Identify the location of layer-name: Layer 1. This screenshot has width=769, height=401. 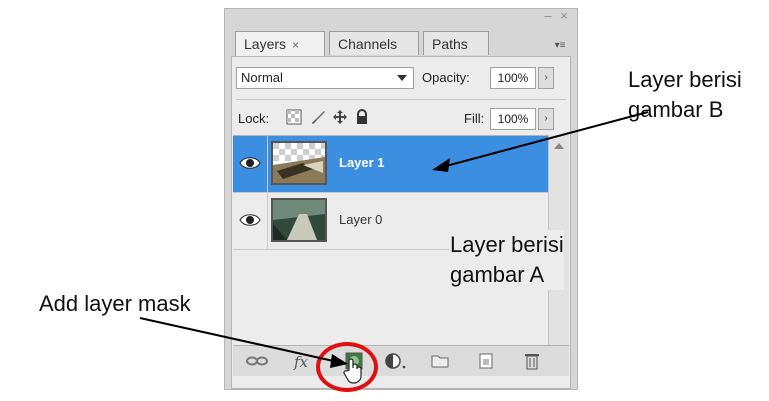
(362, 162).